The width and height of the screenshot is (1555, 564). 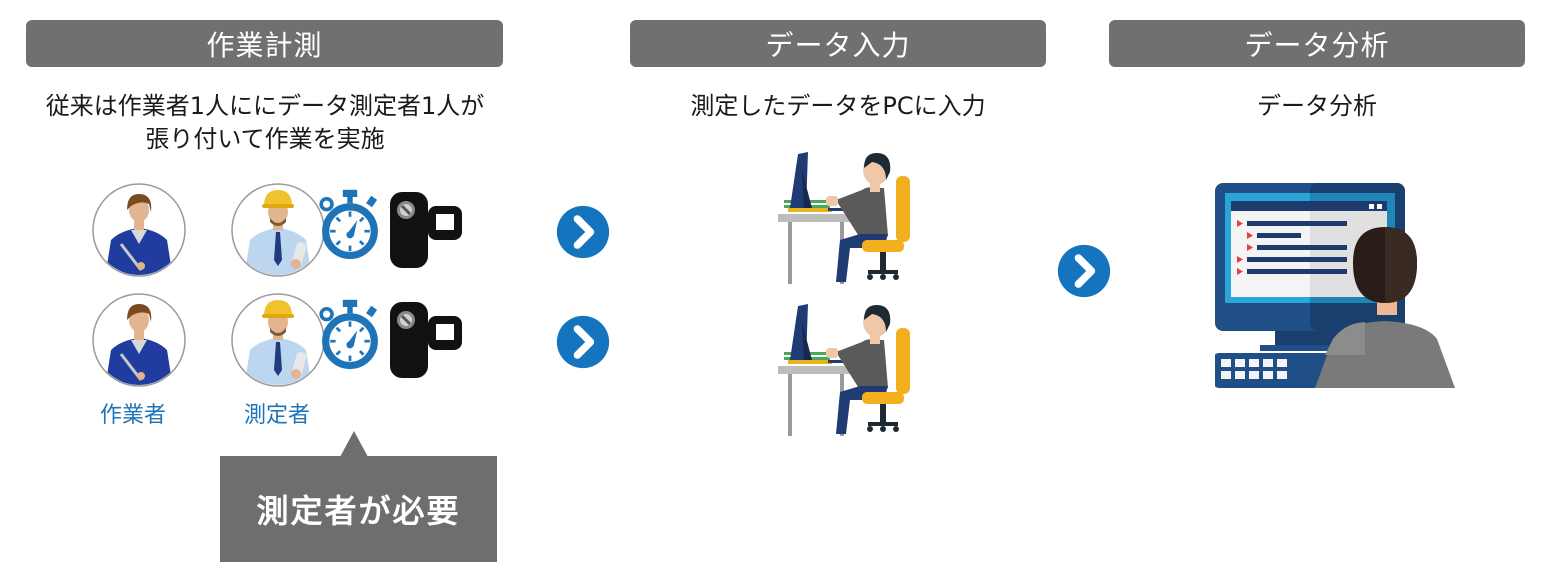 What do you see at coordinates (277, 415) in the screenshot?
I see `measurer-label: 測定者` at bounding box center [277, 415].